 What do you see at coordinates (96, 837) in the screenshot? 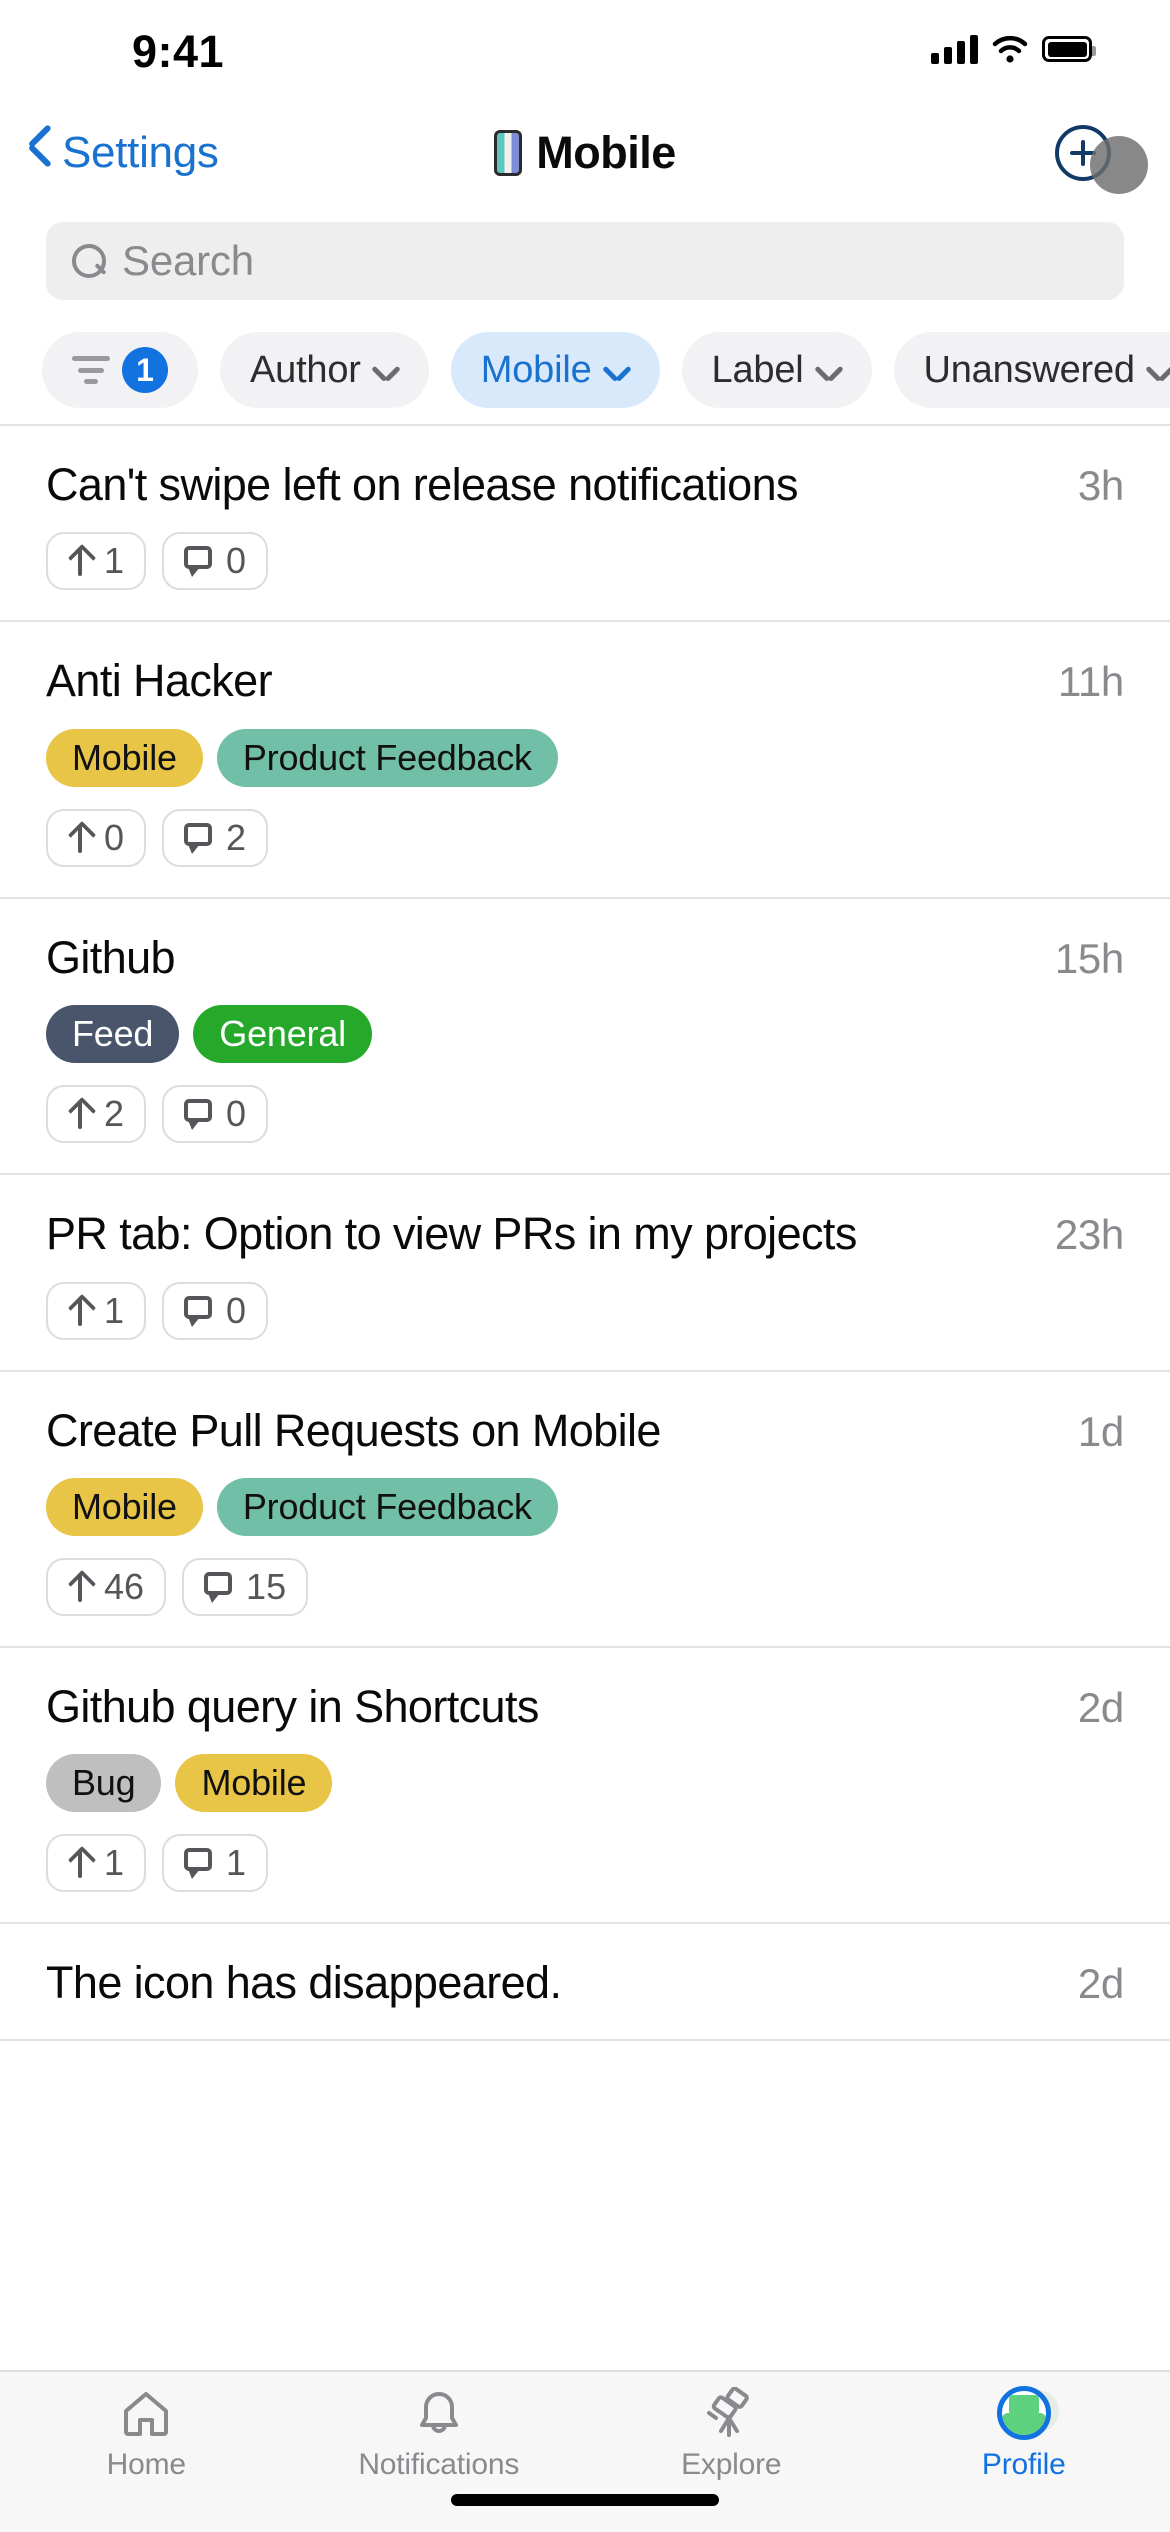
I see `upvote-pill: 0` at bounding box center [96, 837].